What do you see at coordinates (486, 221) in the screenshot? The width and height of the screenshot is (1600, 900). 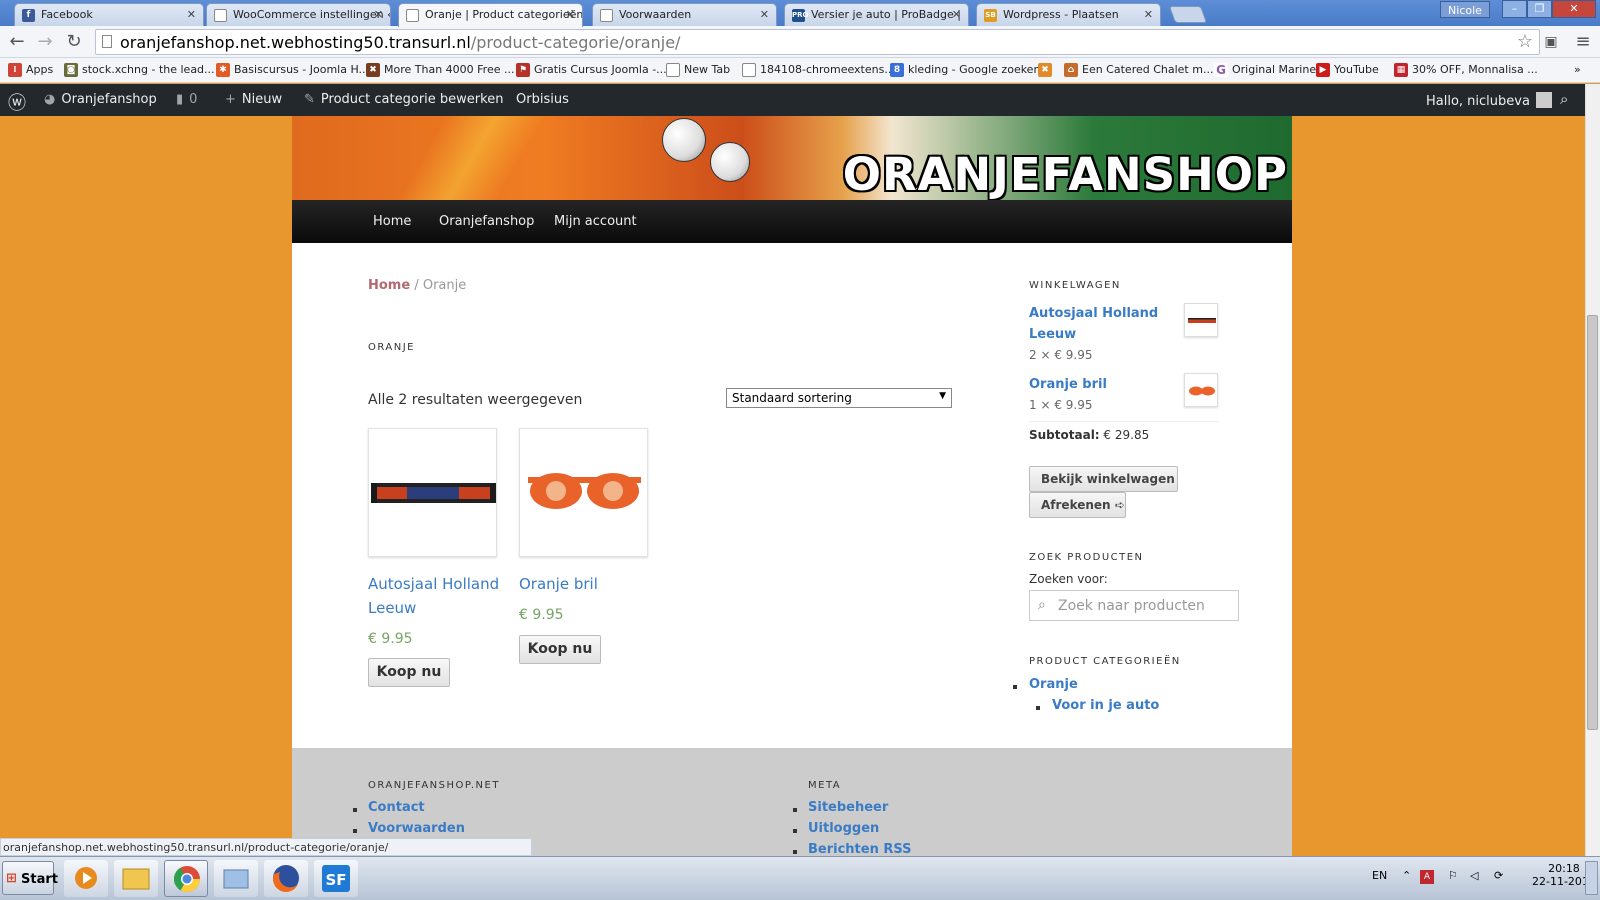 I see `nav-oranjefanshop: Oranjefanshop` at bounding box center [486, 221].